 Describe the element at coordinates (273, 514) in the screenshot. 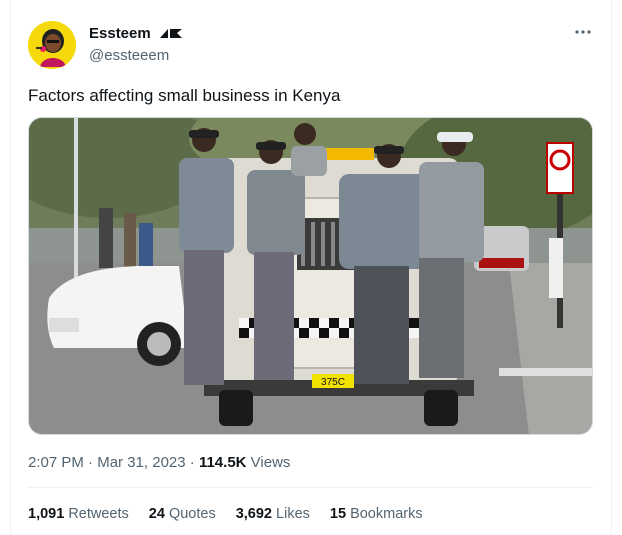

I see `likes-stat: 3,692 Likes` at that location.